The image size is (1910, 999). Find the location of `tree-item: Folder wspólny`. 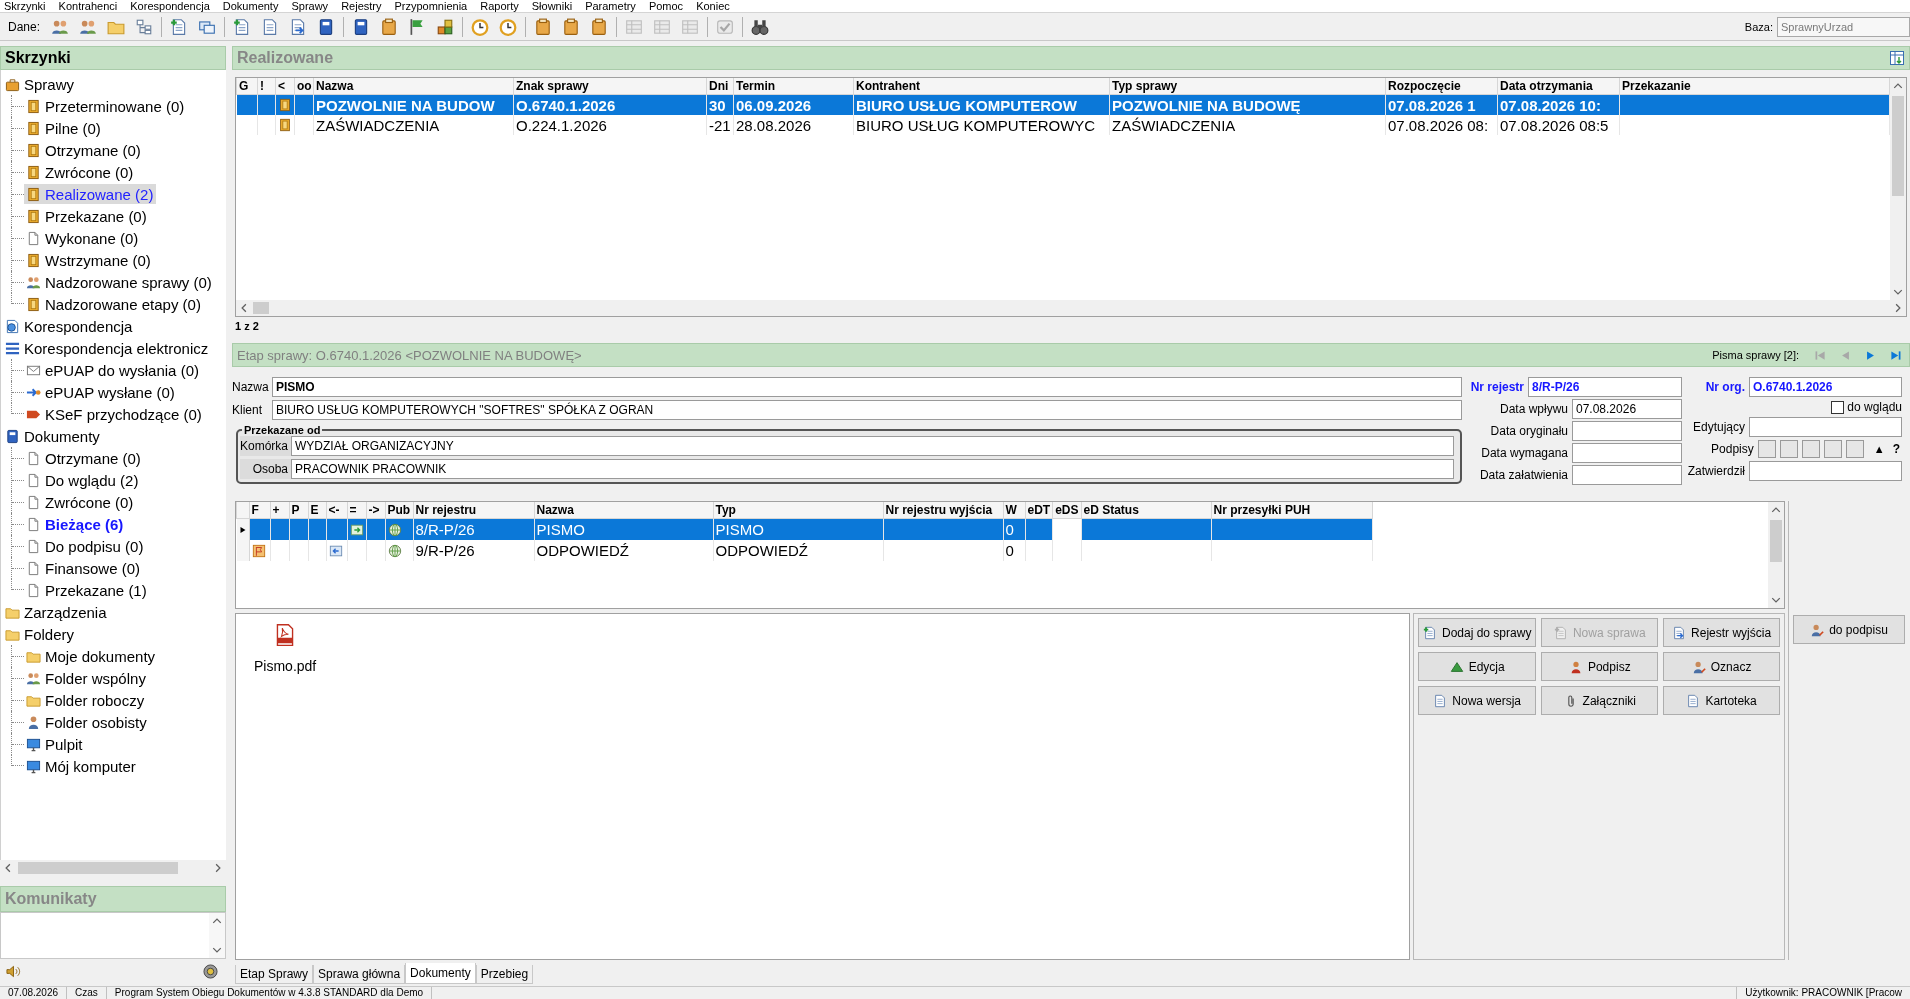

tree-item: Folder wspólny is located at coordinates (86, 678).